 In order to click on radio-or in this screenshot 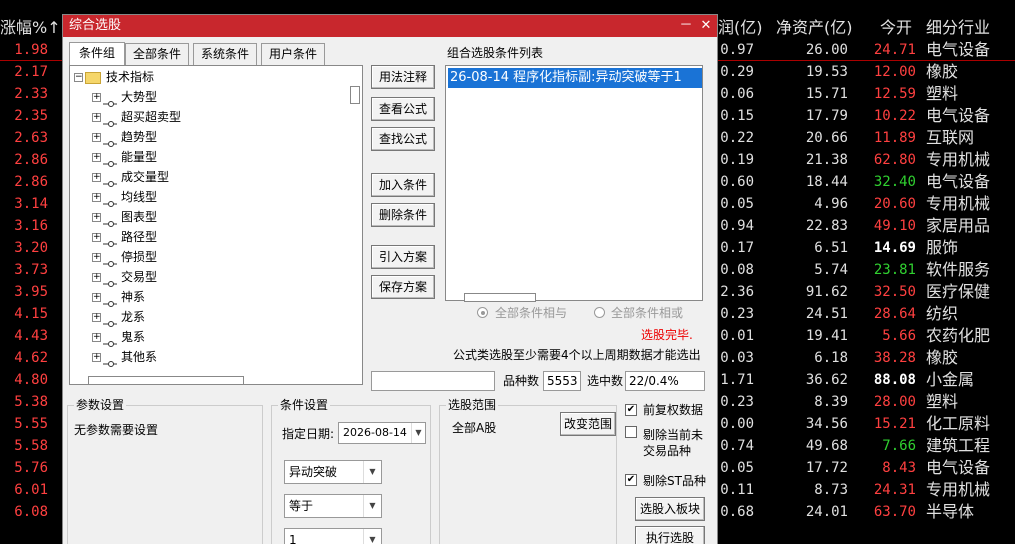, I will do `click(599, 312)`.